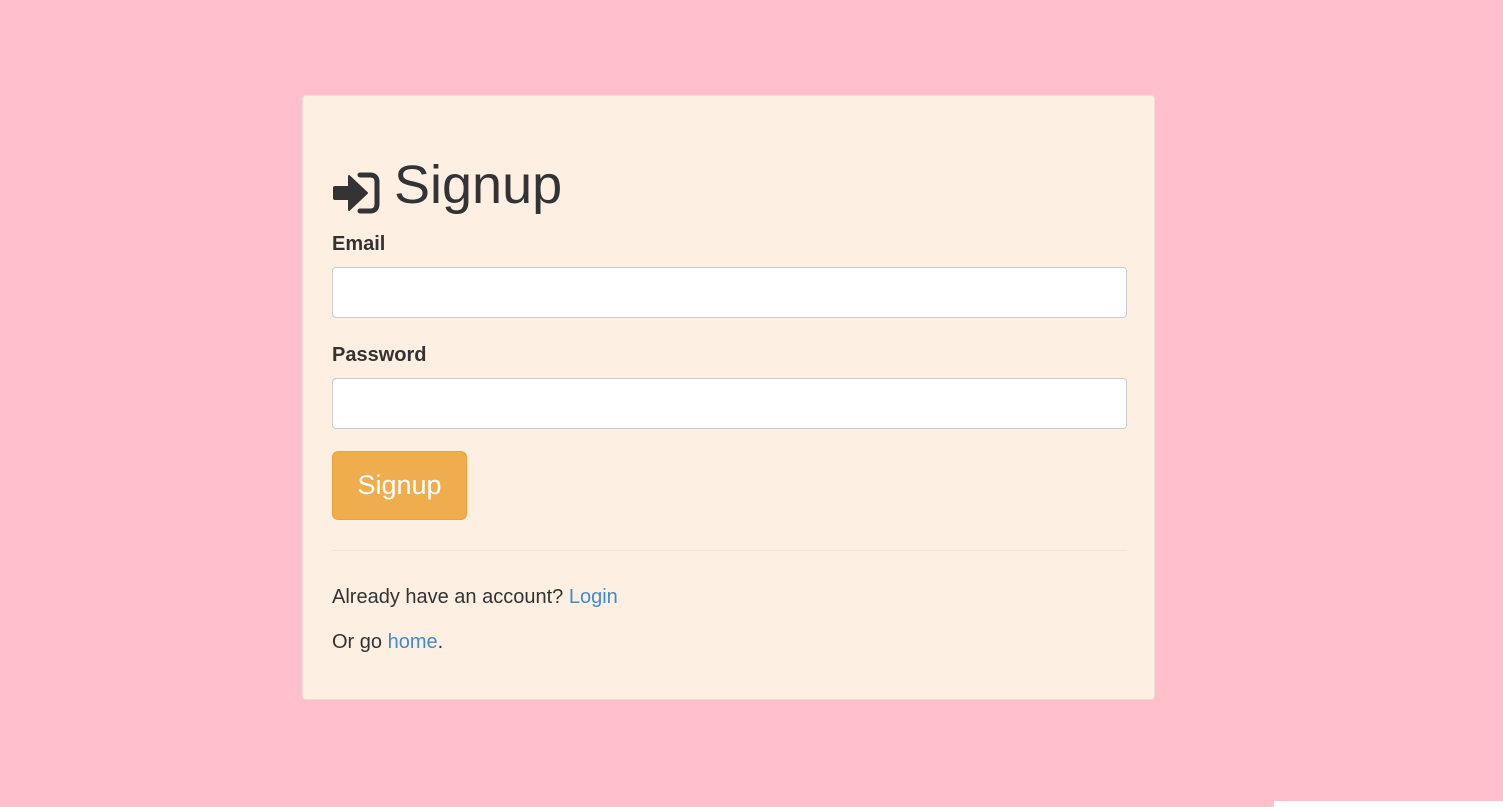 Image resolution: width=1503 pixels, height=807 pixels. I want to click on page-title: Signup, so click(447, 185).